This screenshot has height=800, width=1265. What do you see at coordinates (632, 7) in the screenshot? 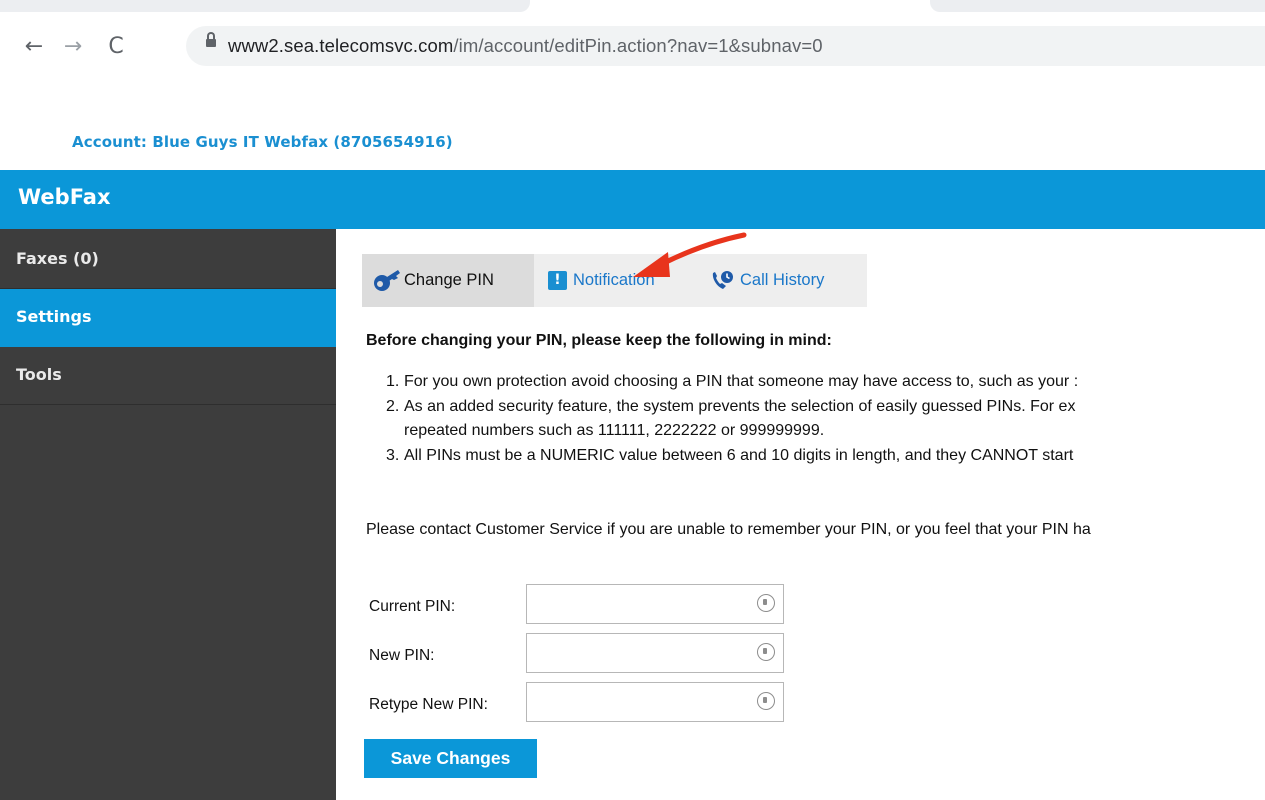
I see `browser-tab-strip` at bounding box center [632, 7].